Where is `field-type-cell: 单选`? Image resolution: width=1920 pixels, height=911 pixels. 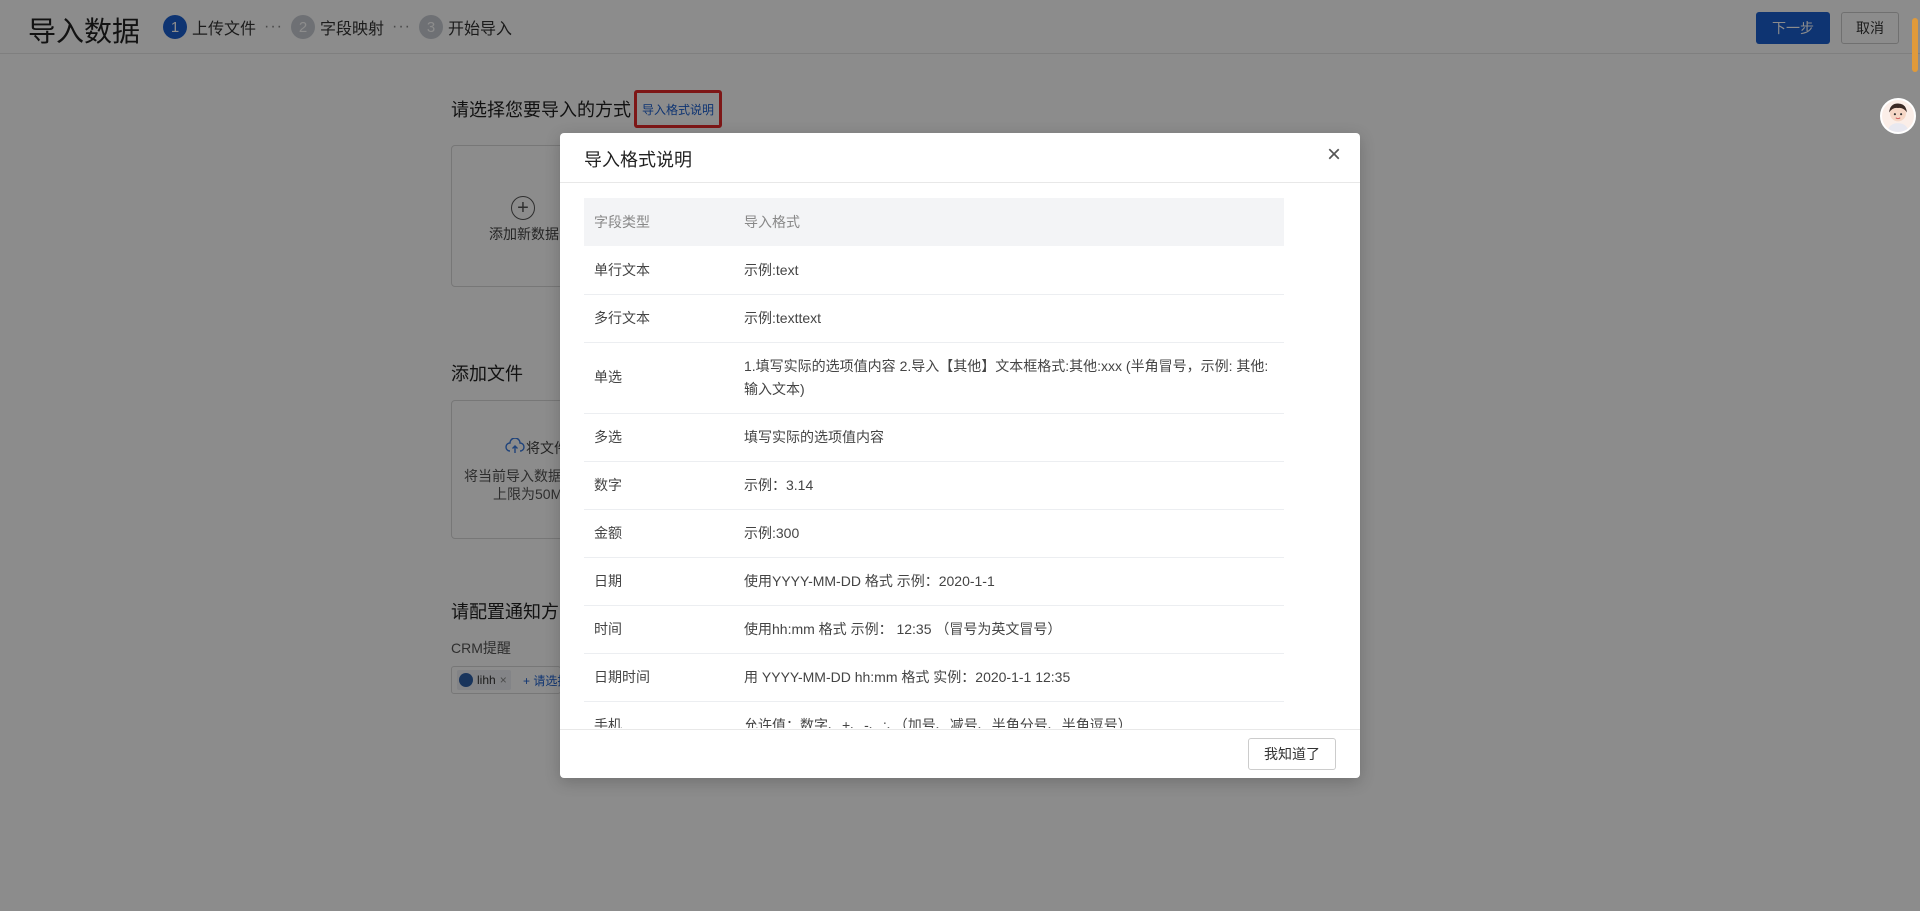
field-type-cell: 单选 is located at coordinates (659, 378).